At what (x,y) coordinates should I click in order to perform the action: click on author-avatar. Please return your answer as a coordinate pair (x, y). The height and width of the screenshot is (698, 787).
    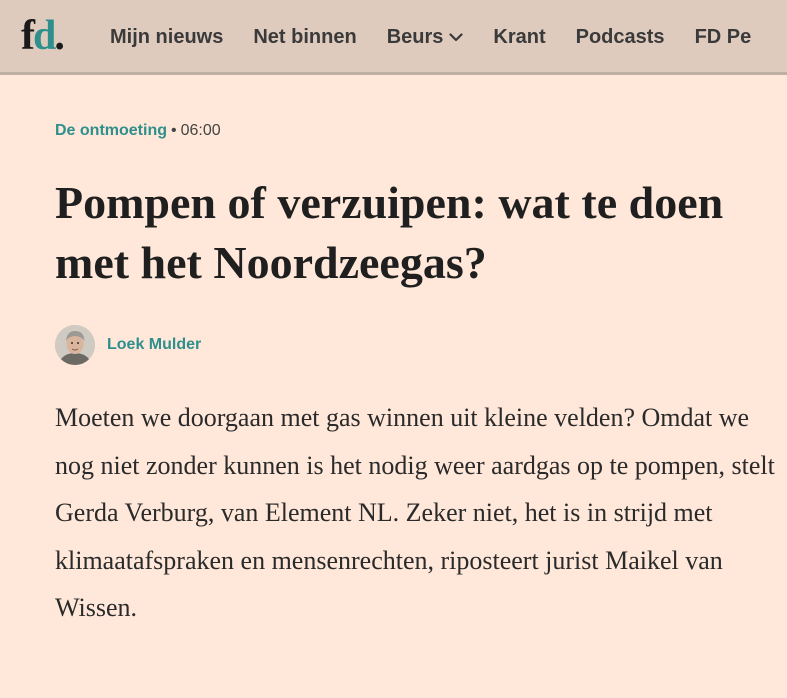
    Looking at the image, I should click on (75, 345).